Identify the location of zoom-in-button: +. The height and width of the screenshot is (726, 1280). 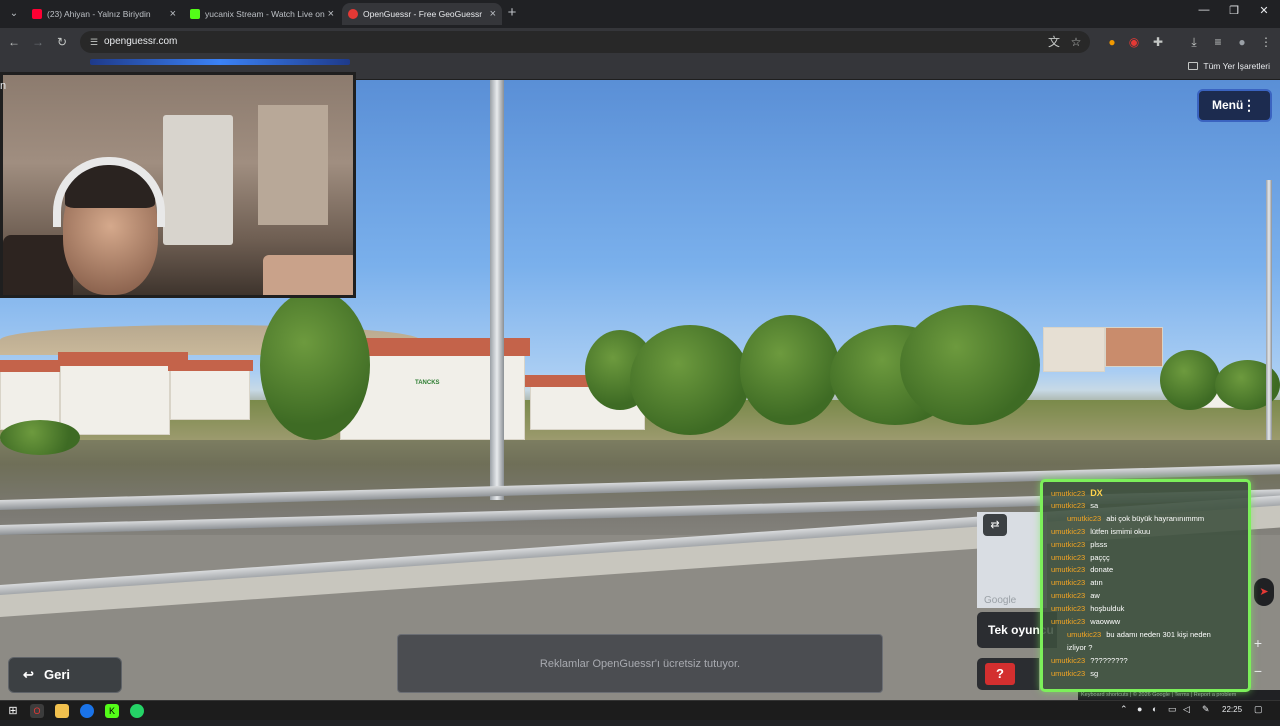
(1258, 643).